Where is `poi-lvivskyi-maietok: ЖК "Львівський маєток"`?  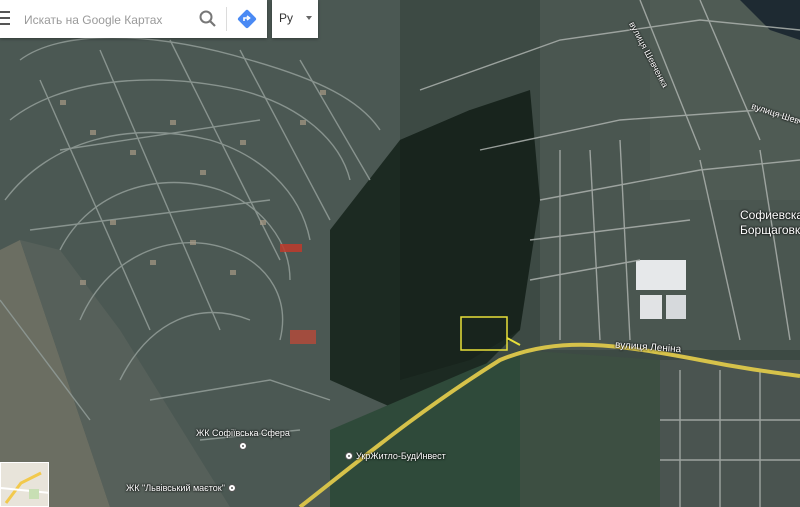 poi-lvivskyi-maietok: ЖК "Львівський маєток" is located at coordinates (181, 488).